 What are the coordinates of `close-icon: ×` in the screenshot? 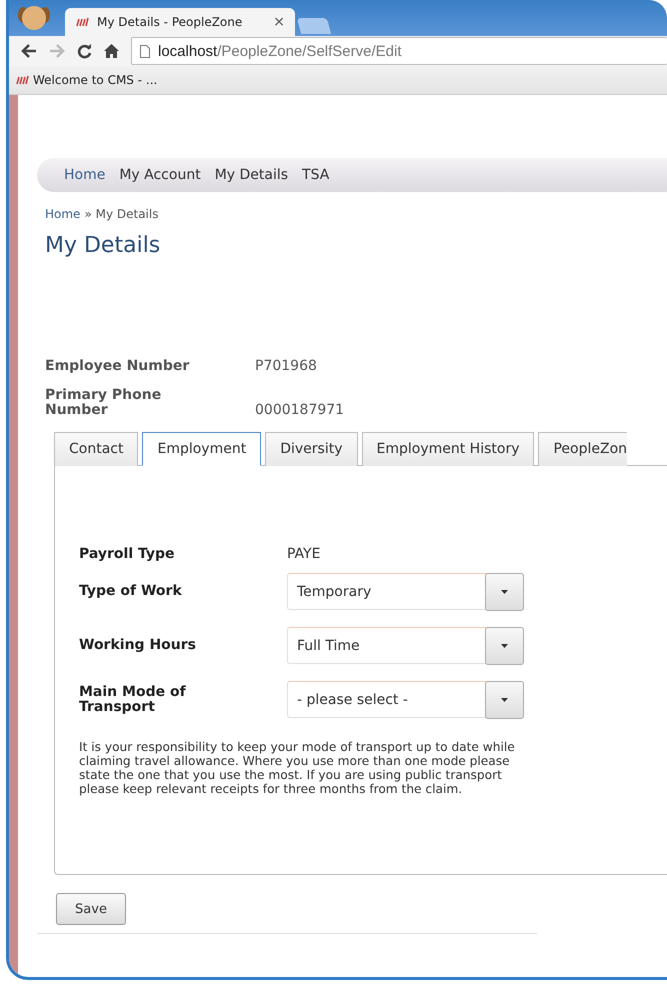 It's located at (279, 22).